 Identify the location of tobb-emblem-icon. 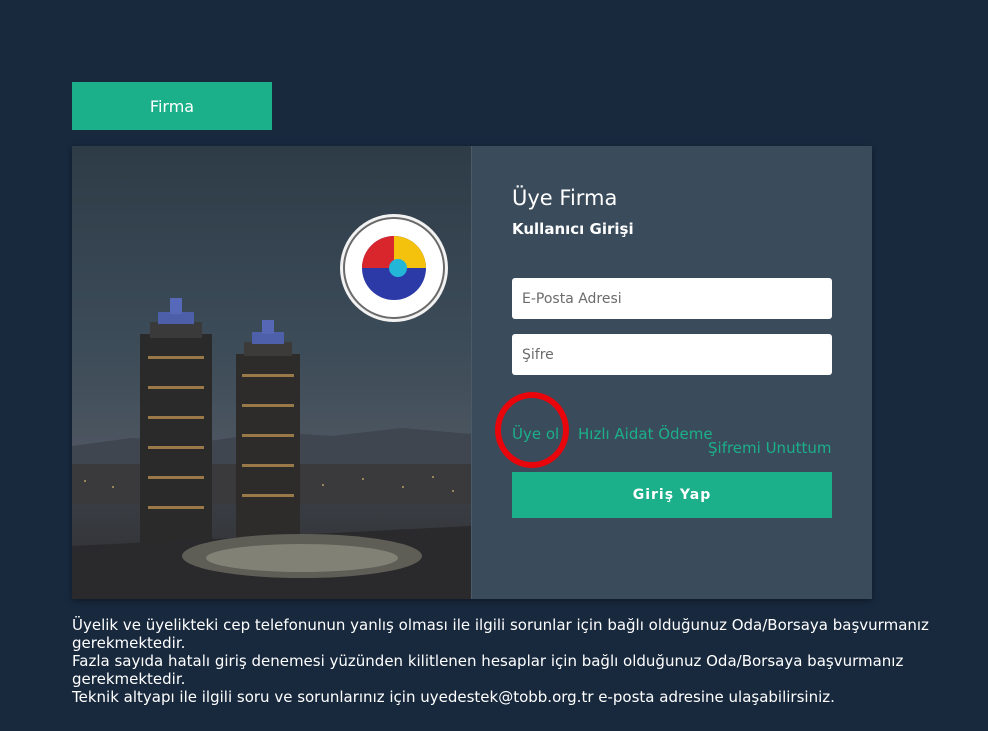
(394, 268).